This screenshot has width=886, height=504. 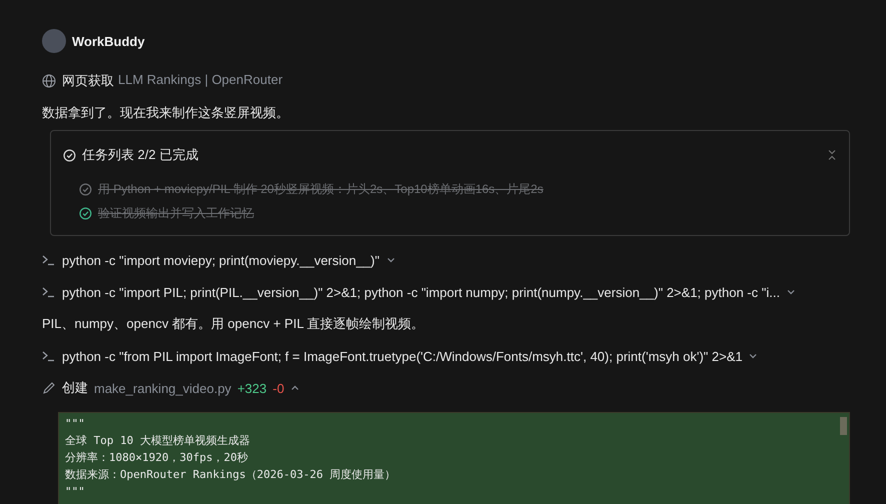 What do you see at coordinates (176, 213) in the screenshot?
I see `task-item: 验证视频输出并写入工作记忆` at bounding box center [176, 213].